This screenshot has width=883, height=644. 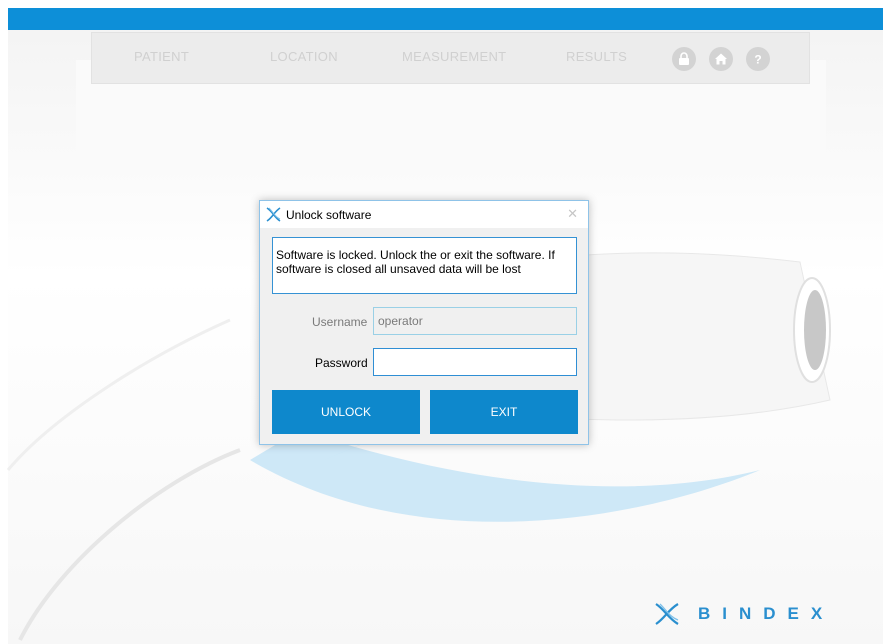 I want to click on dialog-title: Unlock software, so click(x=329, y=215).